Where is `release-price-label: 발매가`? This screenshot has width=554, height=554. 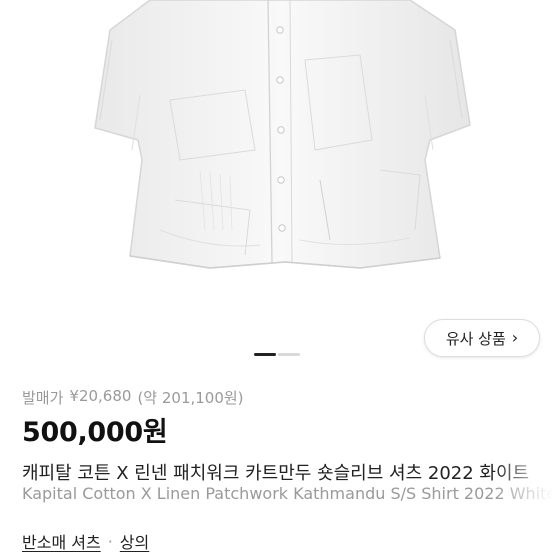 release-price-label: 발매가 is located at coordinates (43, 398).